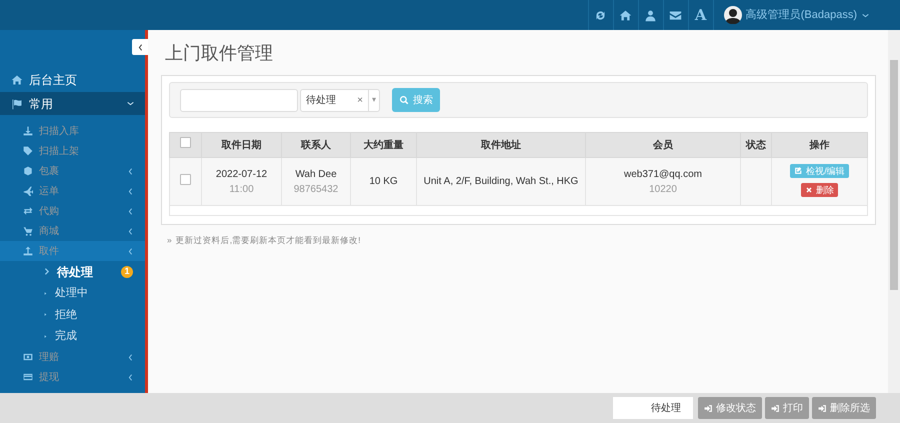 Image resolution: width=900 pixels, height=423 pixels. Describe the element at coordinates (819, 190) in the screenshot. I see `delete-button: 删除` at that location.